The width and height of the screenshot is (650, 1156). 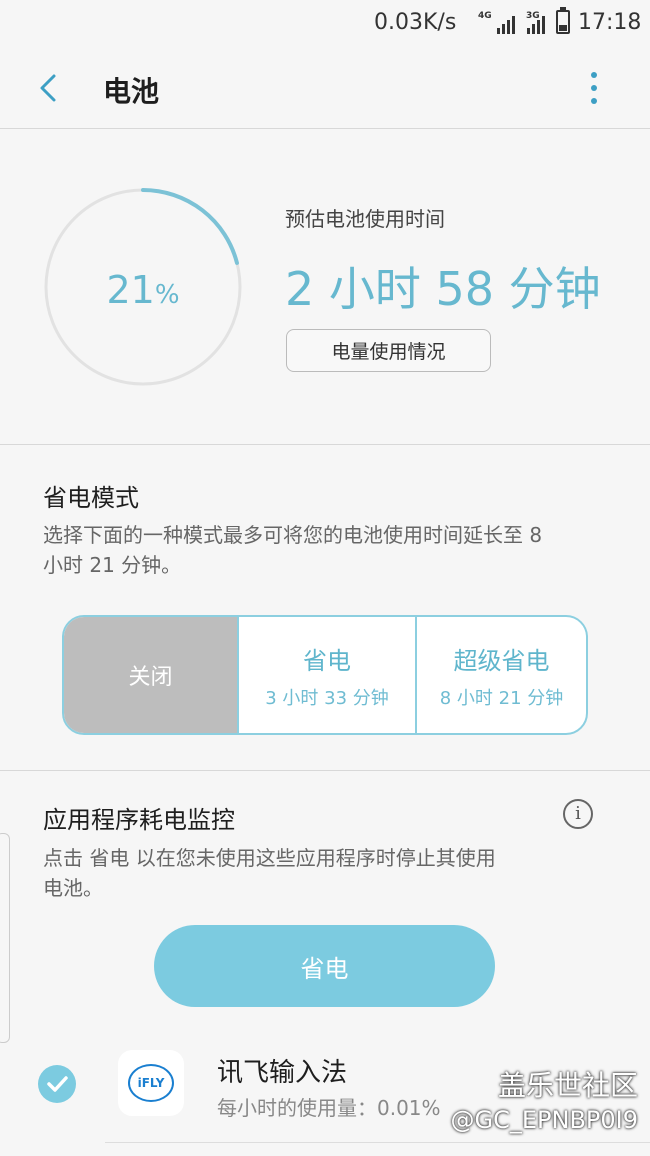 I want to click on more-options-button, so click(x=595, y=88).